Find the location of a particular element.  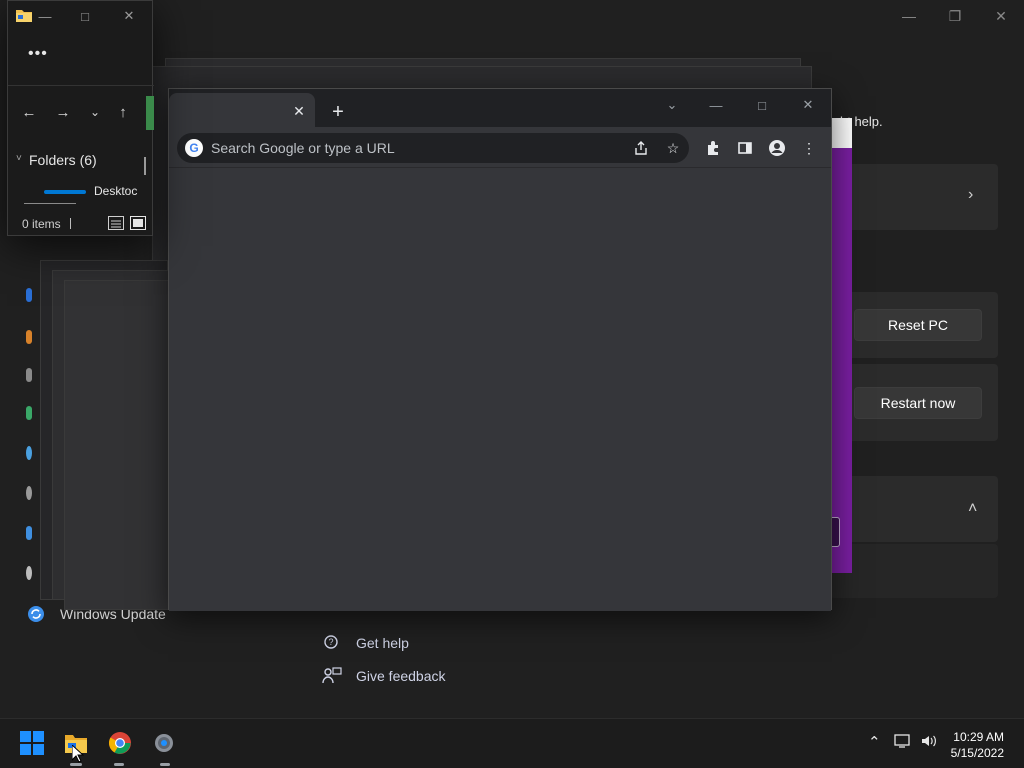

show-hidden-icons-icon: ⌃ is located at coordinates (874, 742).